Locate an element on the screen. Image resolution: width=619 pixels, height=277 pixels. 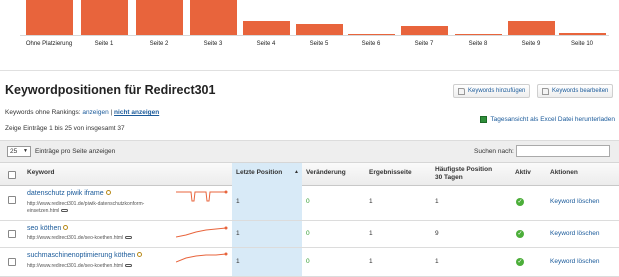
edit-keywords-button: Keywords bearbeiten is located at coordinates (575, 91).